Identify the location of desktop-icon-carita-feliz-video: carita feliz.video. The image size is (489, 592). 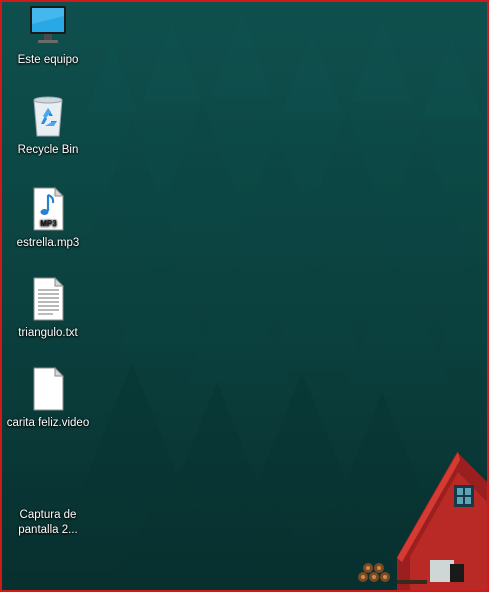
(48, 399).